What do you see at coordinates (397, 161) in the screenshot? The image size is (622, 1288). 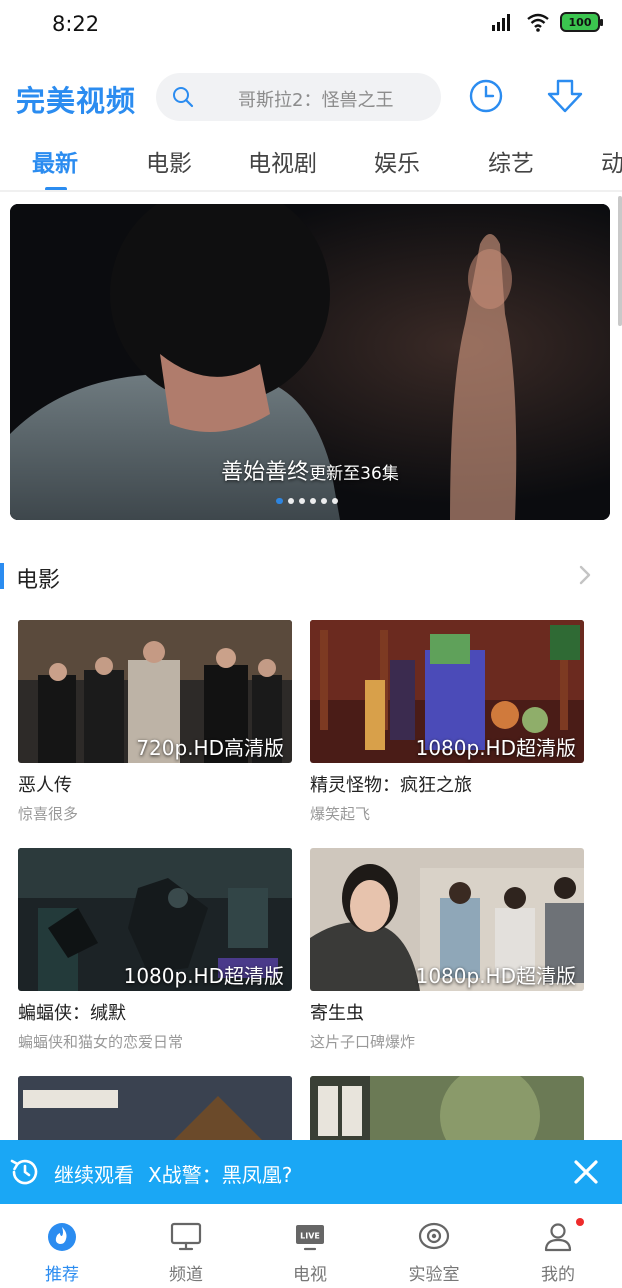 I see `tab-entertainment: 娱乐` at bounding box center [397, 161].